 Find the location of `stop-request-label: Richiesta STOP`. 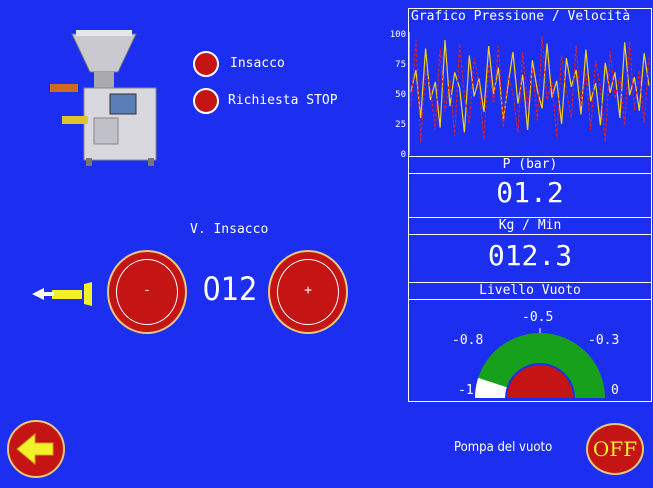

stop-request-label: Richiesta STOP is located at coordinates (283, 100).